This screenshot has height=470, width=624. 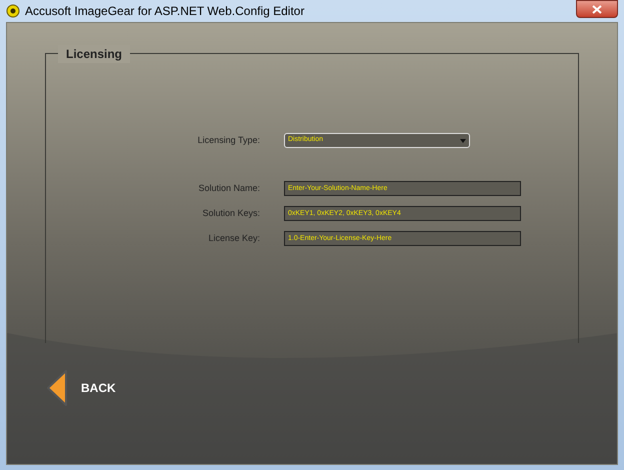 I want to click on app-icon, so click(x=13, y=11).